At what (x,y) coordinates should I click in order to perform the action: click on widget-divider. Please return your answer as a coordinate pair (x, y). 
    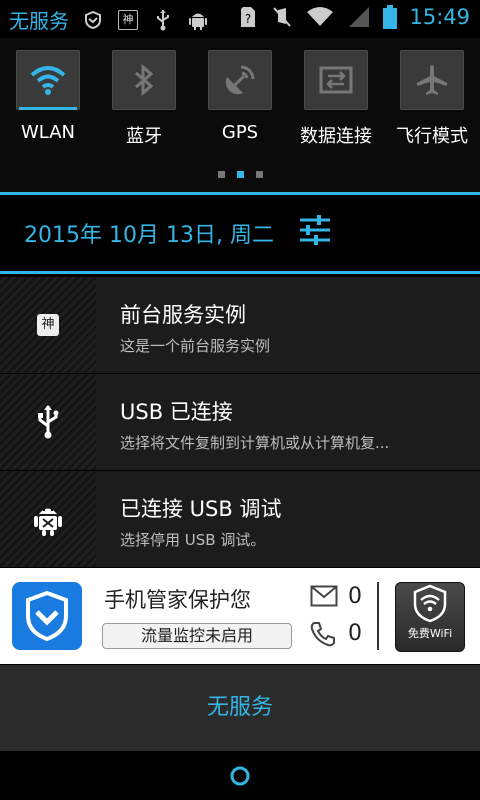
    Looking at the image, I should click on (378, 616).